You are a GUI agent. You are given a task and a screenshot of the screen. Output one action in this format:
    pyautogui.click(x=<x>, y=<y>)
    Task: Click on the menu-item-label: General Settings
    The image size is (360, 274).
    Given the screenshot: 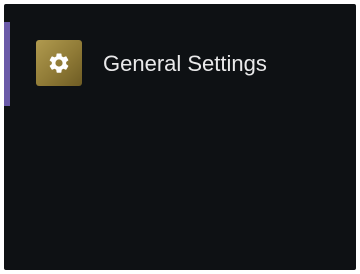 What is the action you would take?
    pyautogui.click(x=185, y=63)
    